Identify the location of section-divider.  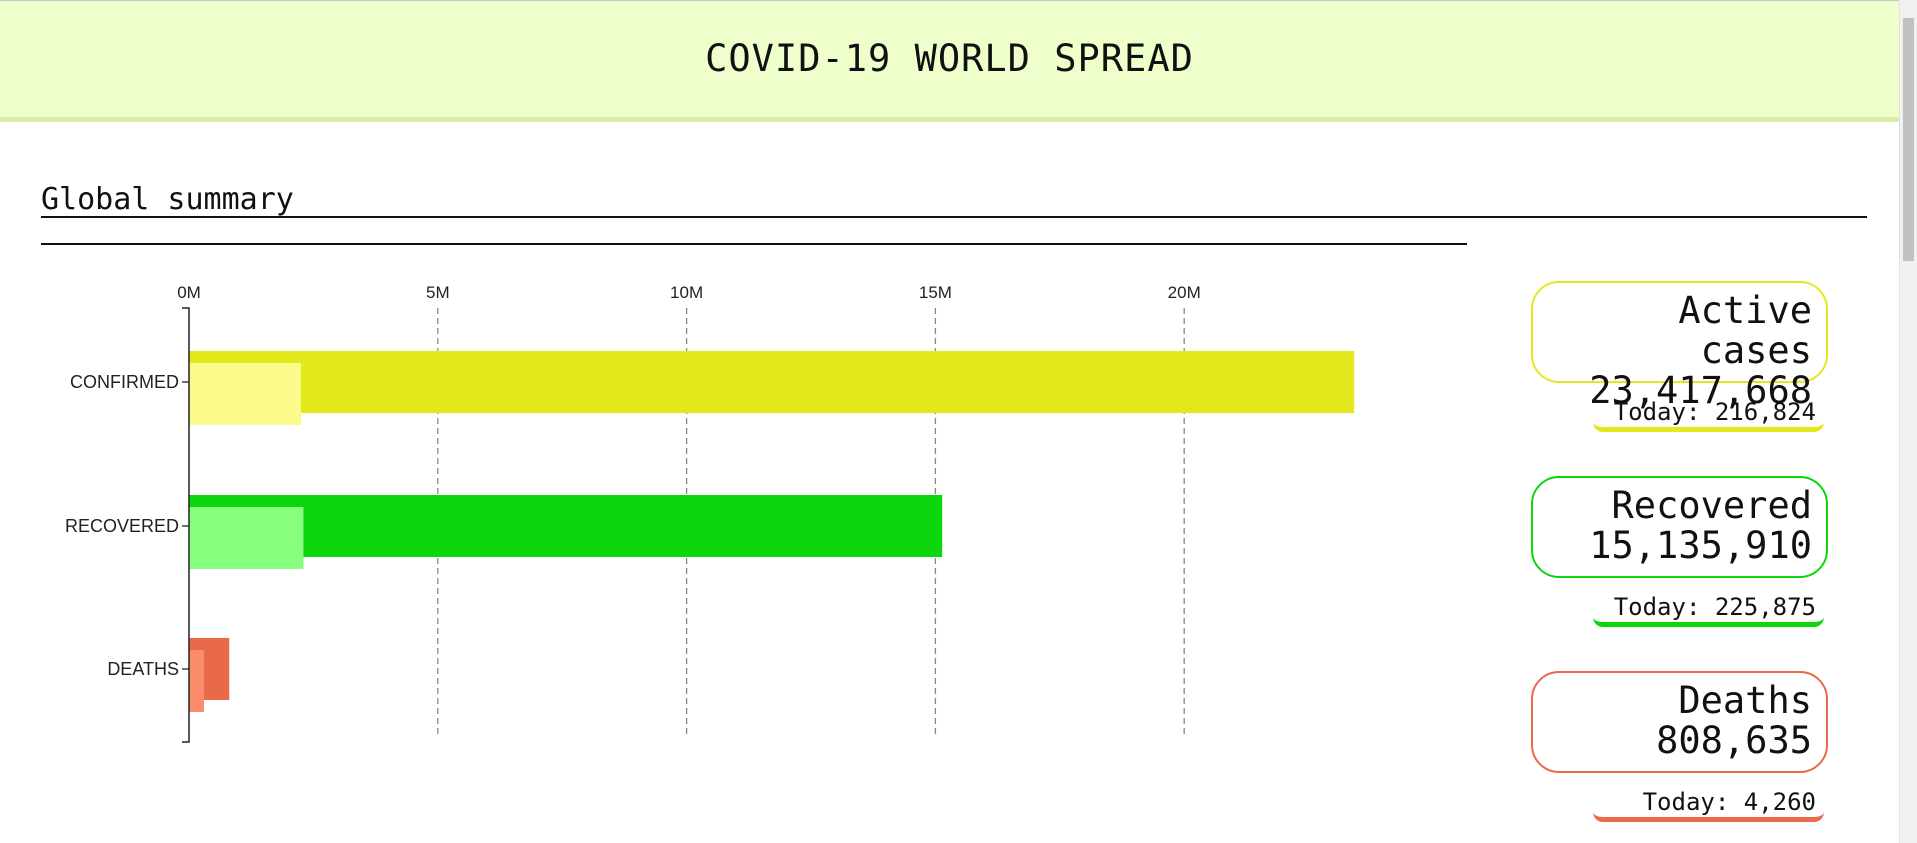
(954, 217).